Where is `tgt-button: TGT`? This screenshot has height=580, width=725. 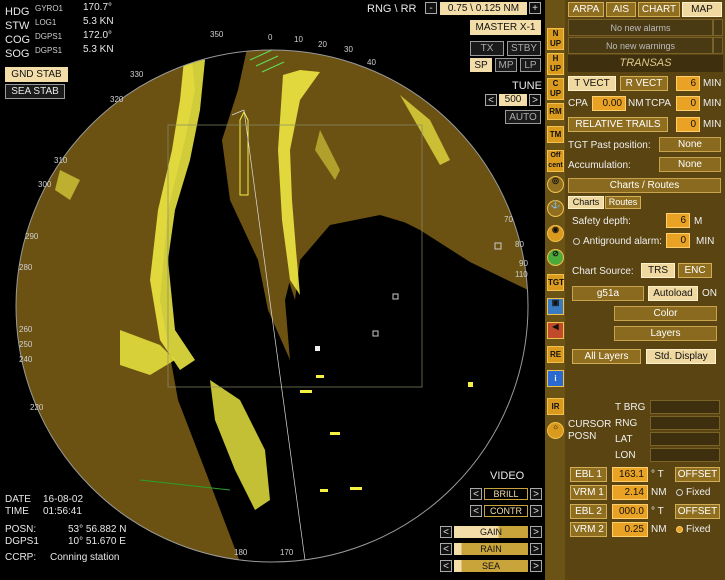 tgt-button: TGT is located at coordinates (555, 282).